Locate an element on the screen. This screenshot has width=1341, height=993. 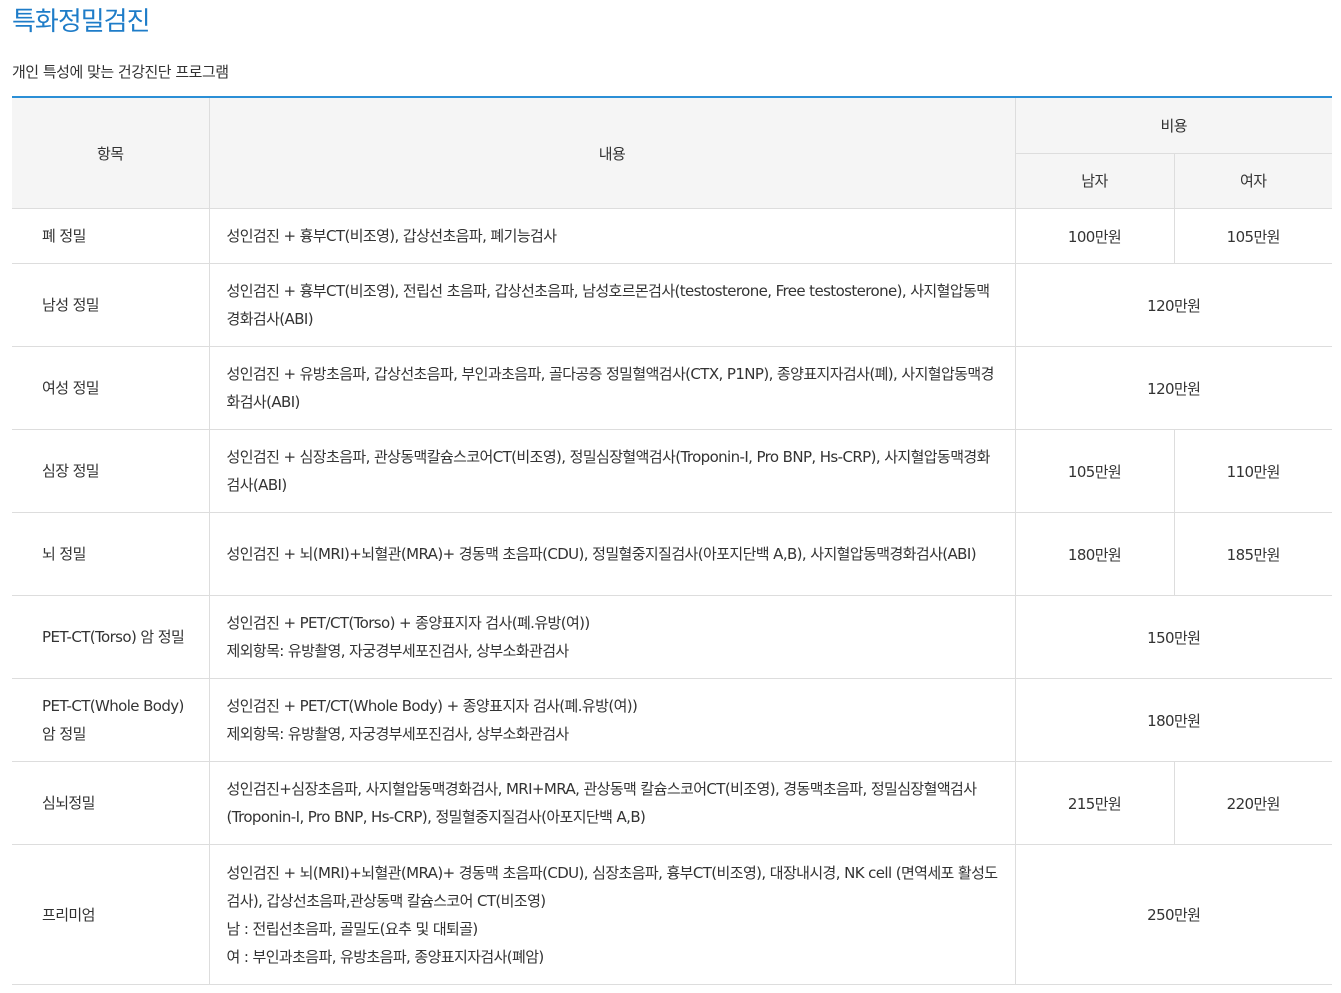
page-title: 특화정밀검진 is located at coordinates (81, 22).